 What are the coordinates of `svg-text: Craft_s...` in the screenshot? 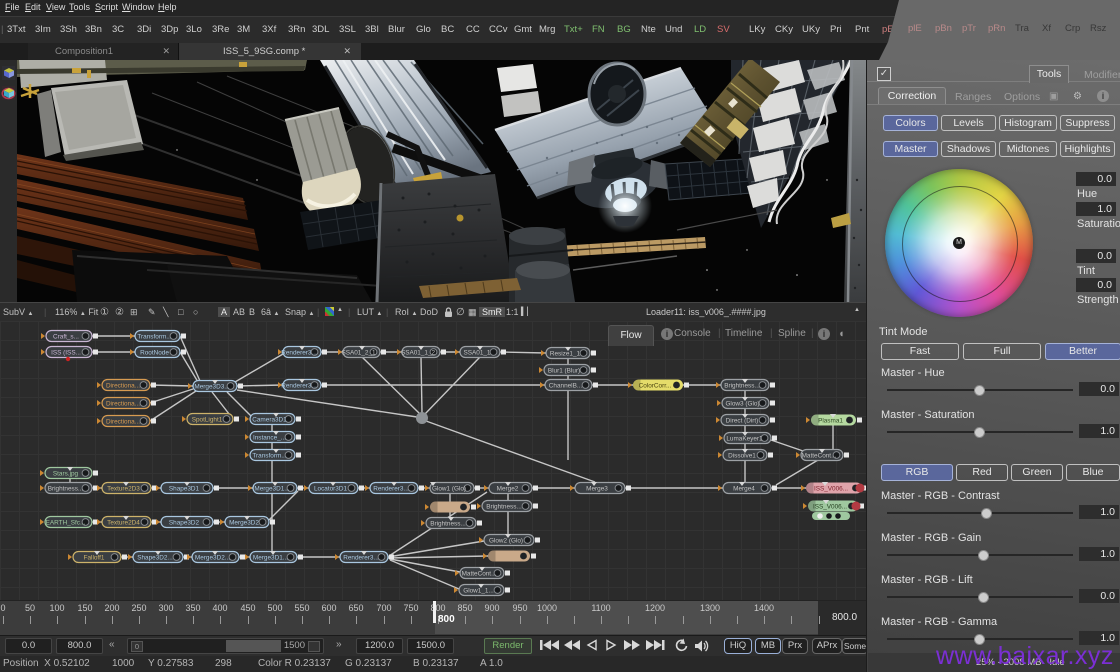 It's located at (66, 337).